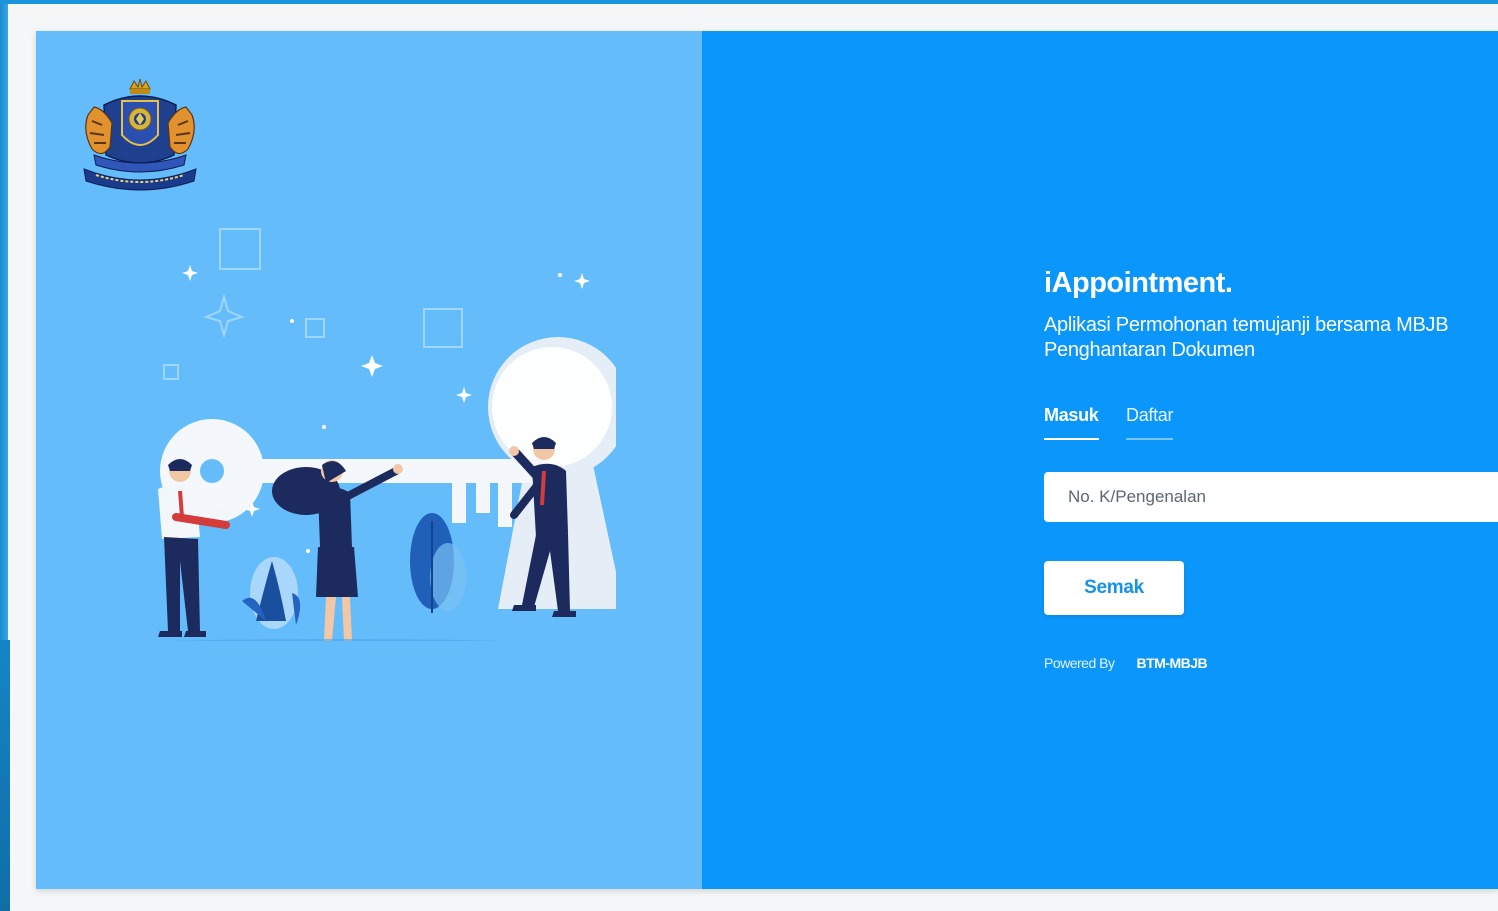  Describe the element at coordinates (5, 775) in the screenshot. I see `window-left-edge` at that location.